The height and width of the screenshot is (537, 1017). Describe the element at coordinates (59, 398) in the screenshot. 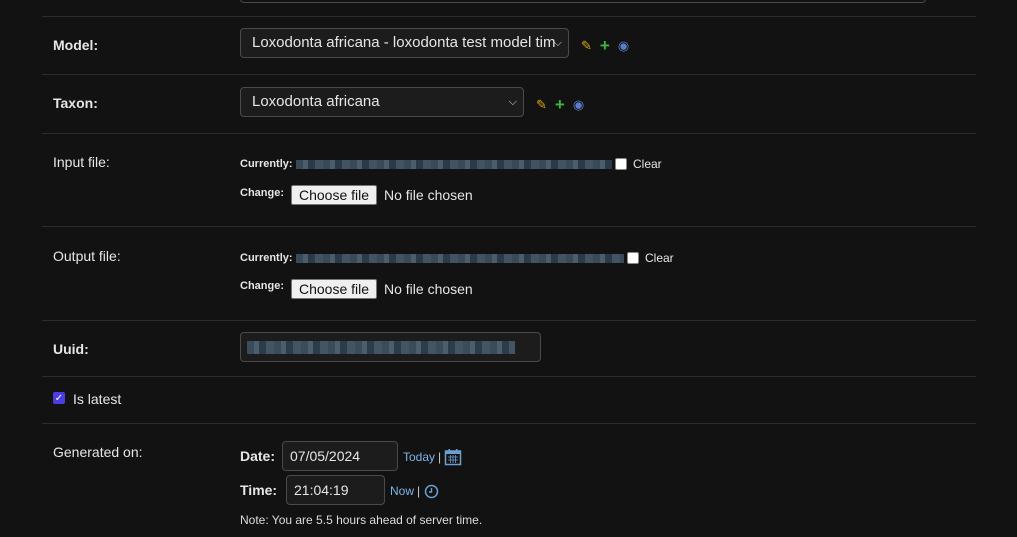

I see `is-latest-checkbox: ✓` at that location.